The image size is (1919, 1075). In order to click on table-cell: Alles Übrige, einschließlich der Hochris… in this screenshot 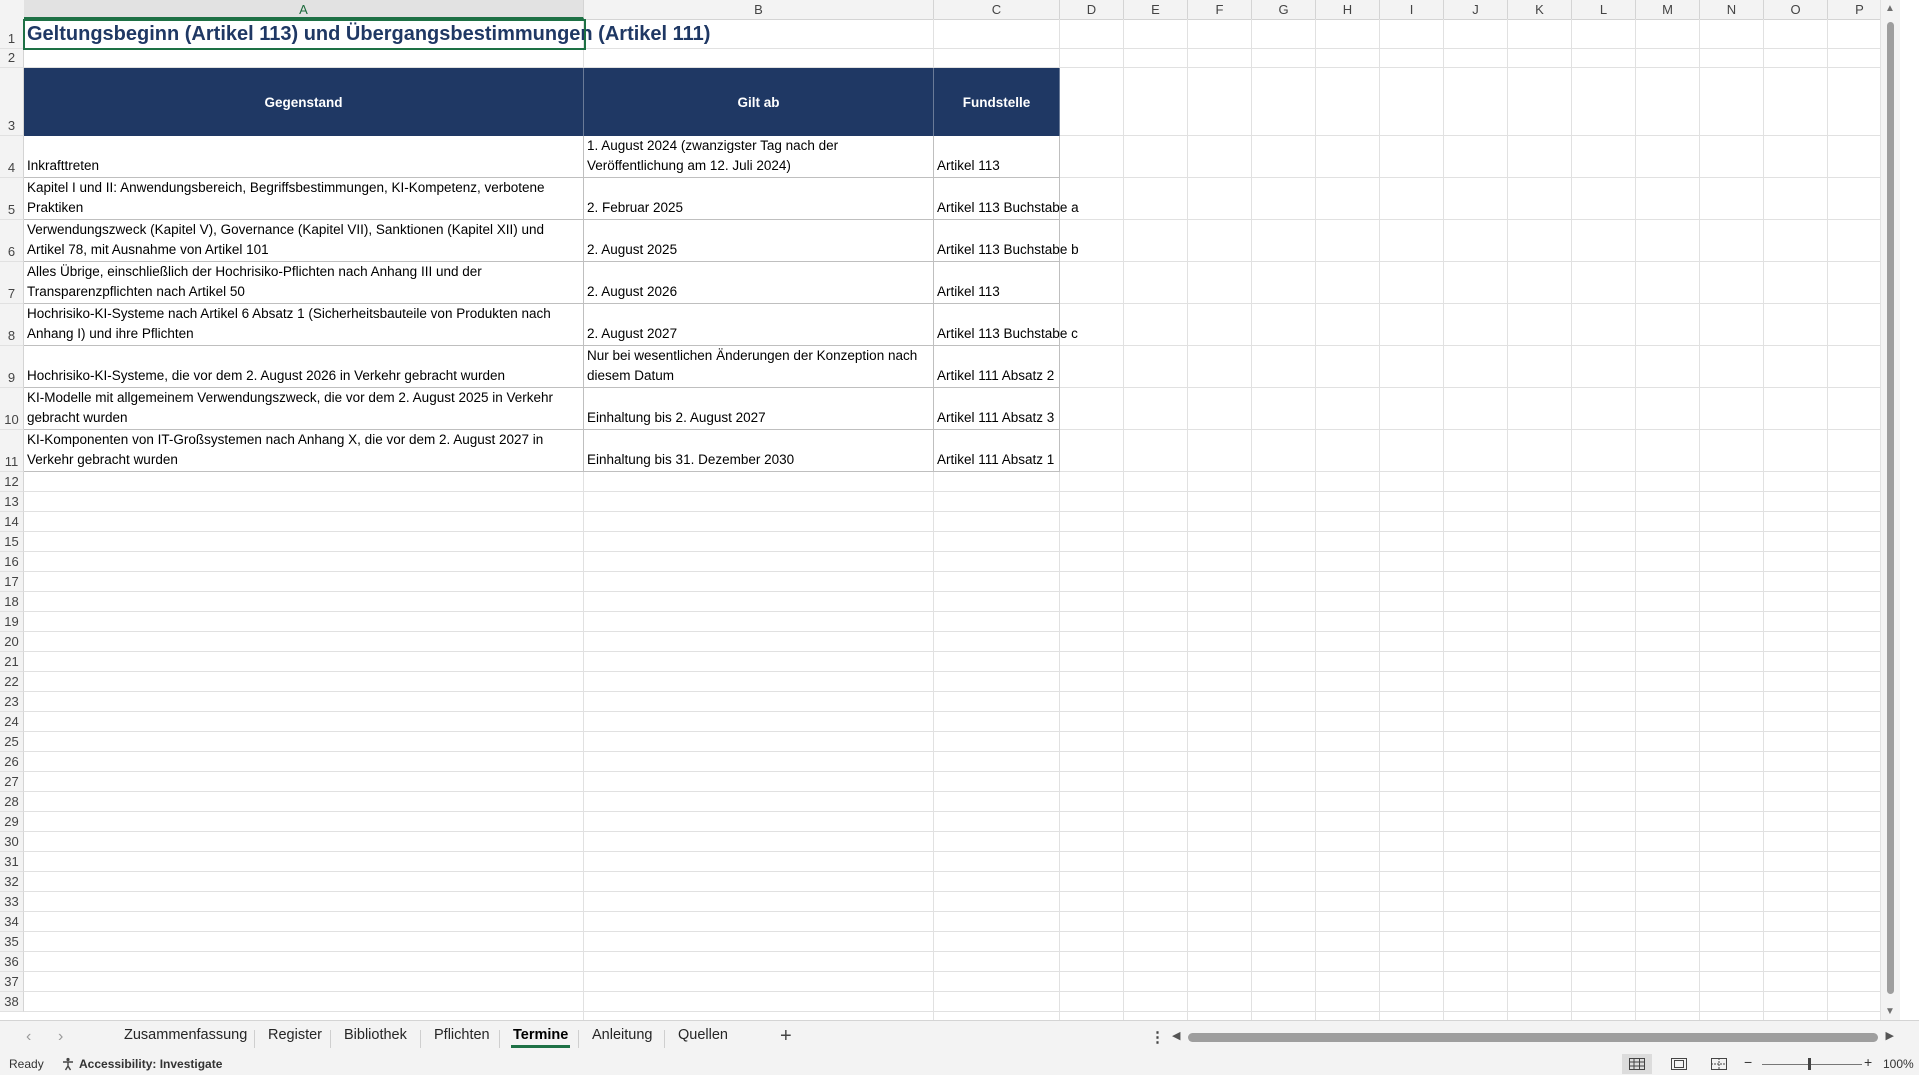, I will do `click(304, 283)`.